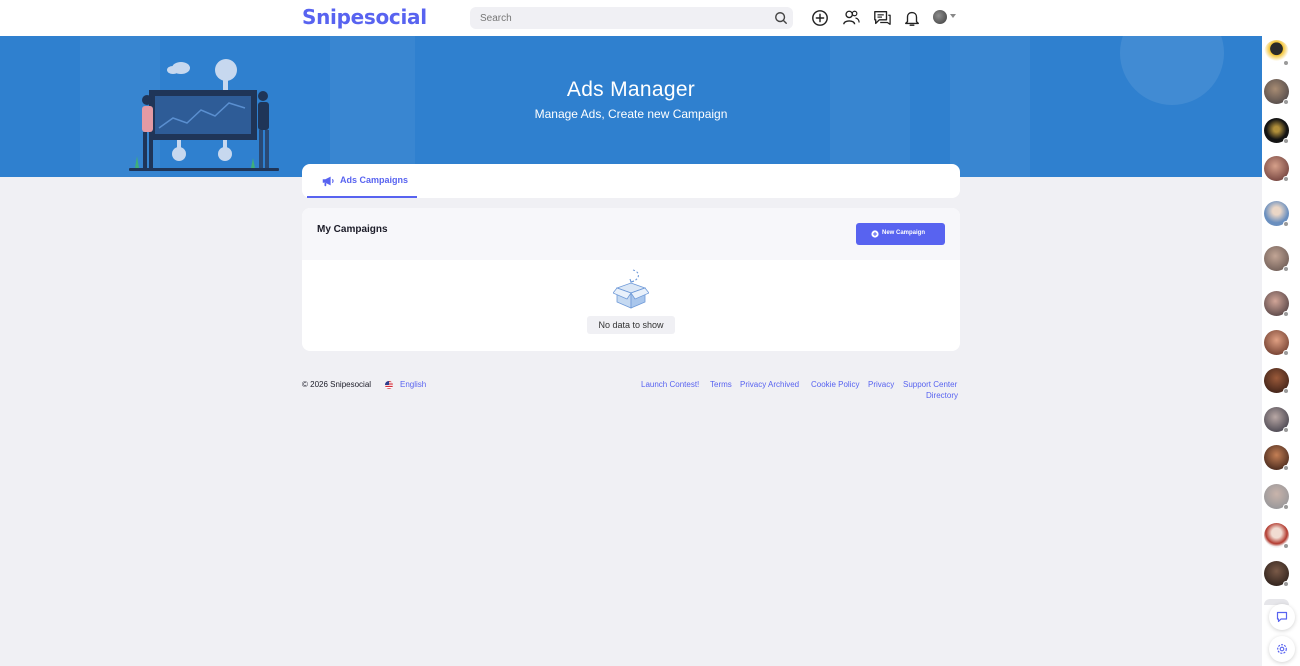  I want to click on settings-icon, so click(1282, 649).